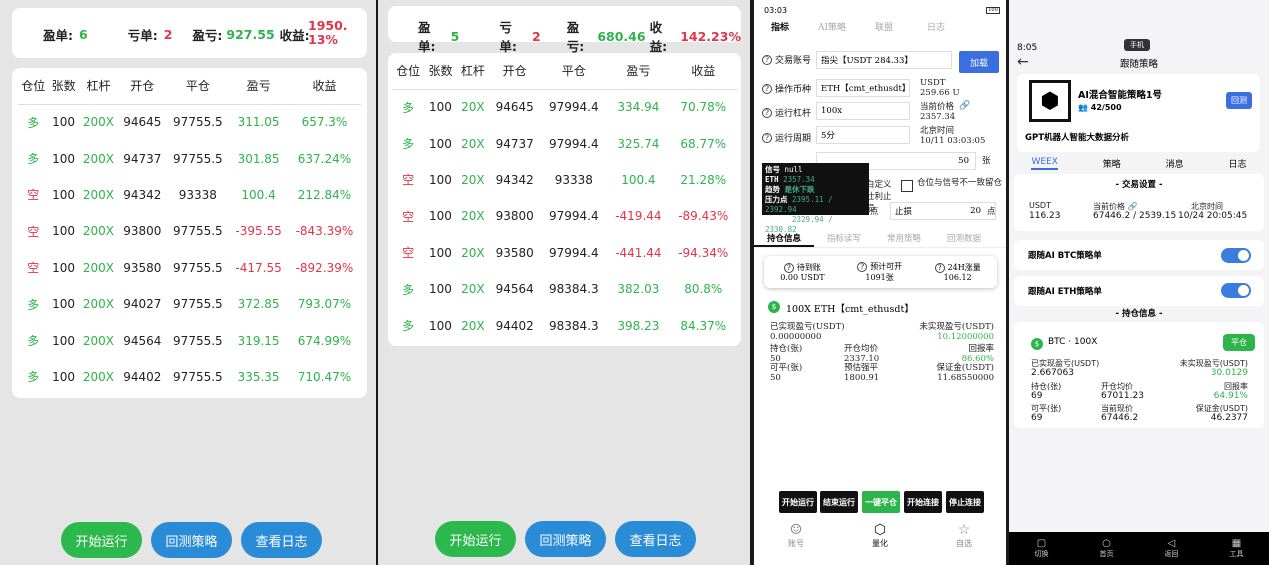  I want to click on backtest-button: 回测, so click(1239, 100).